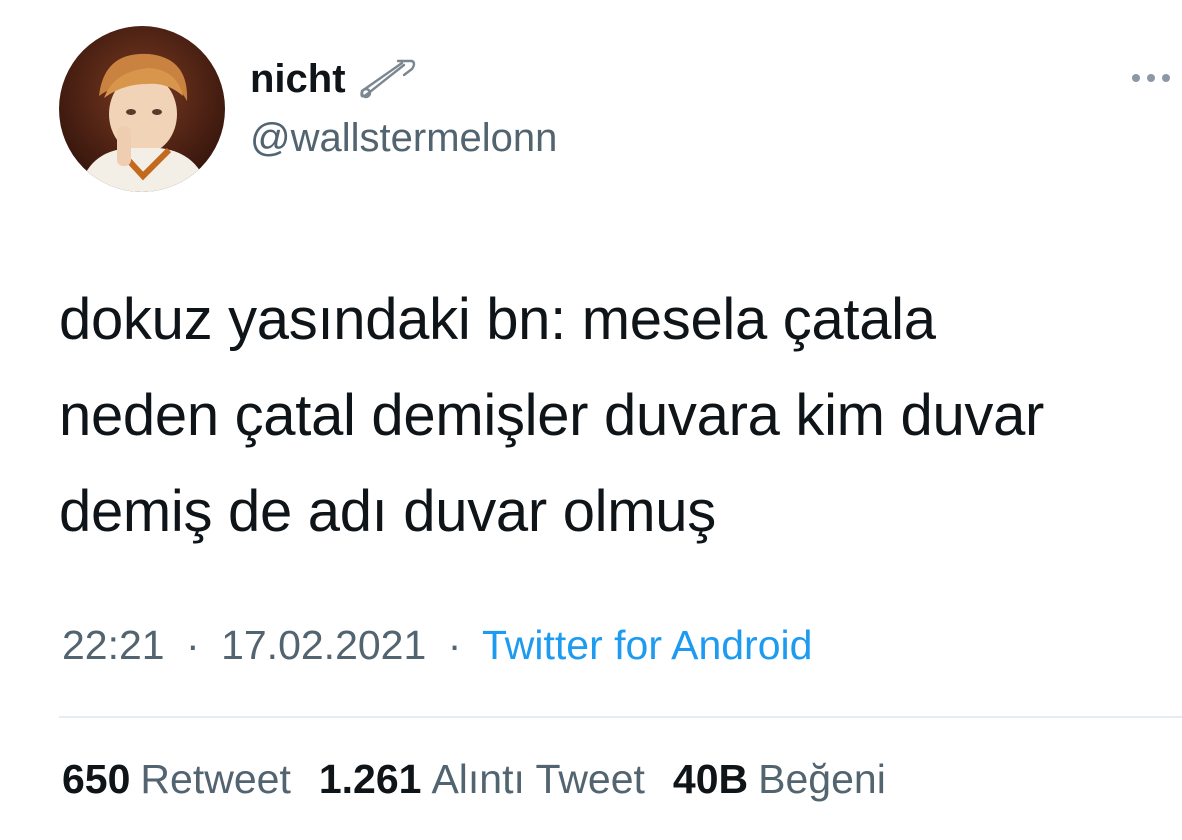 Image resolution: width=1182 pixels, height=840 pixels. Describe the element at coordinates (323, 645) in the screenshot. I see `tweet-date: 17.02.2021` at that location.